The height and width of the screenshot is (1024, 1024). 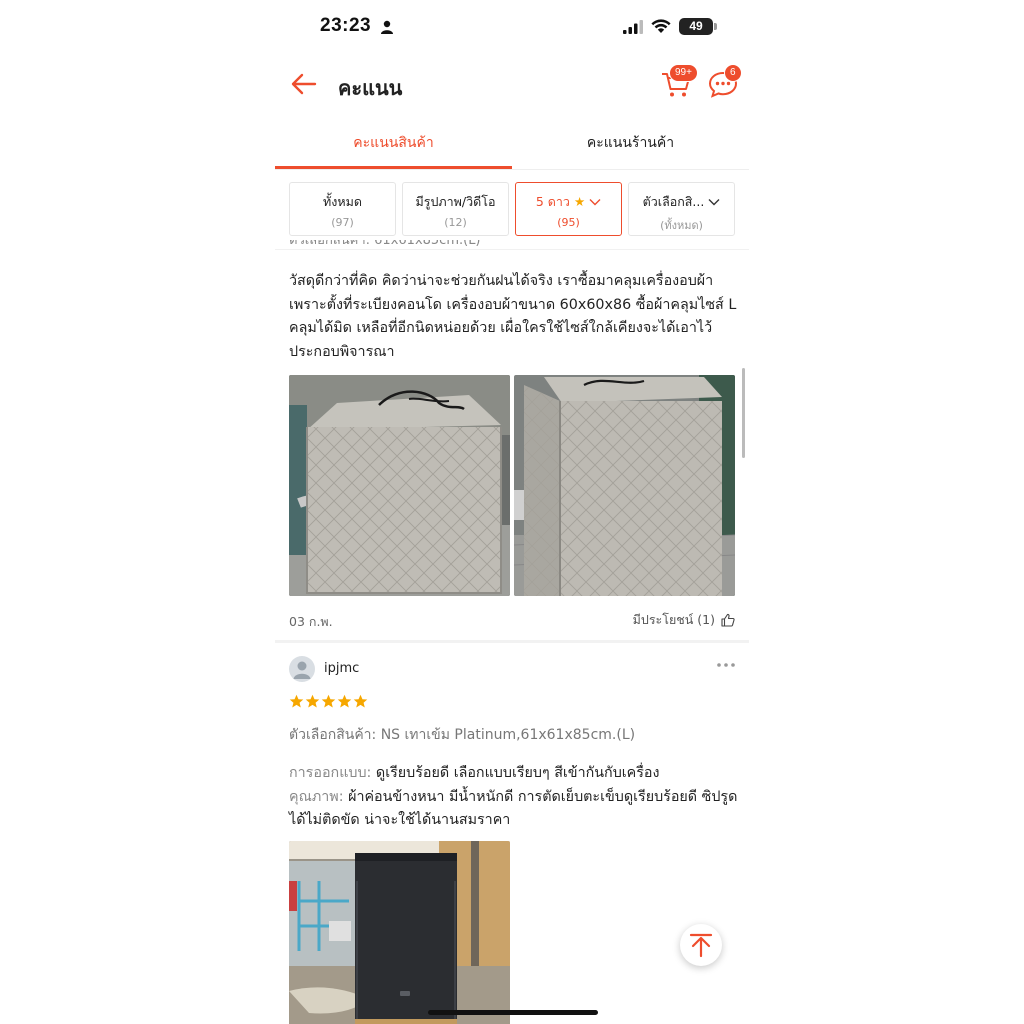 I want to click on battery-indicator: 49, so click(x=698, y=26).